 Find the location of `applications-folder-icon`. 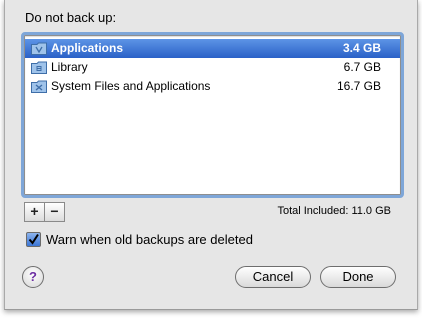

applications-folder-icon is located at coordinates (39, 48).